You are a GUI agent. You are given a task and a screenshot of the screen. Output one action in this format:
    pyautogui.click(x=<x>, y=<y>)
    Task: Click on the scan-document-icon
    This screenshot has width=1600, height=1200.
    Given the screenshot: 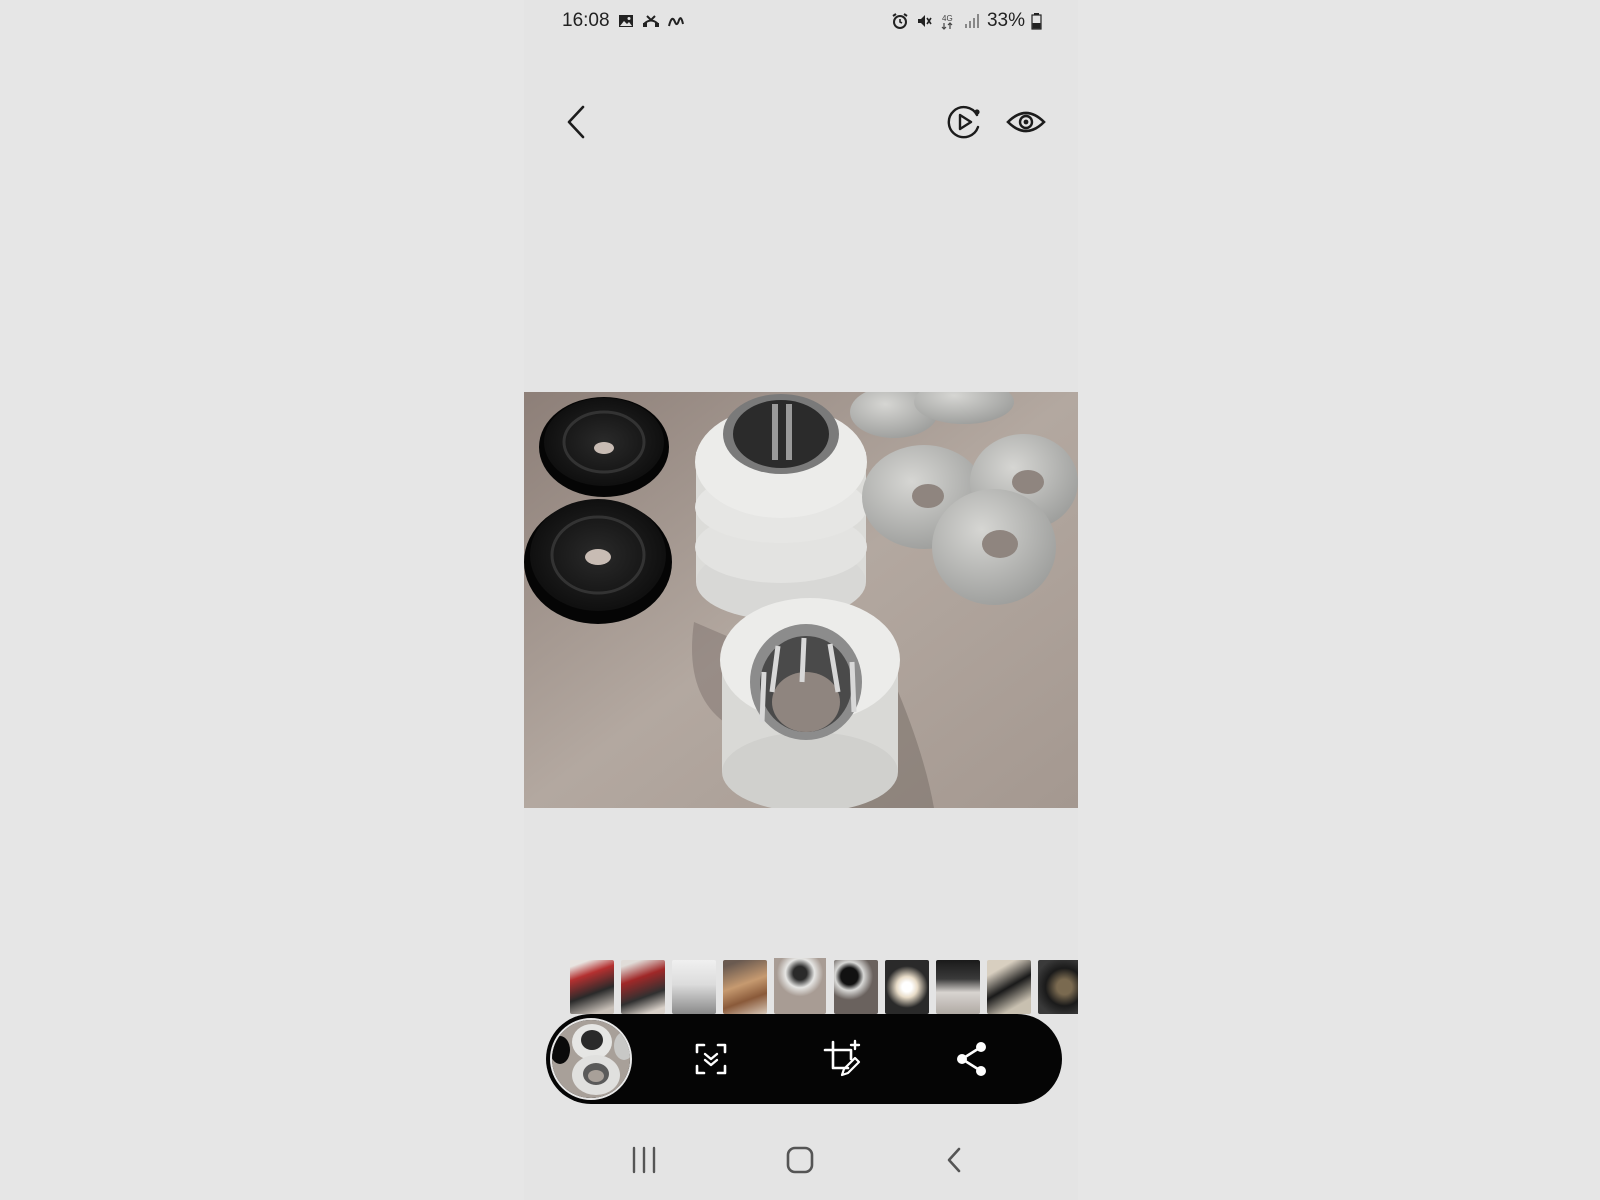 What is the action you would take?
    pyautogui.click(x=711, y=1059)
    